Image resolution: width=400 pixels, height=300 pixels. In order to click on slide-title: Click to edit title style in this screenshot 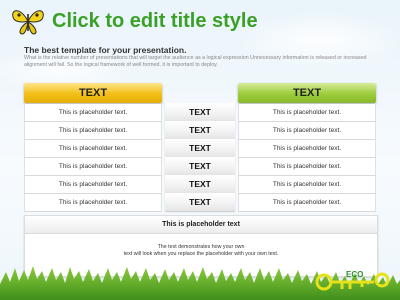, I will do `click(155, 21)`.